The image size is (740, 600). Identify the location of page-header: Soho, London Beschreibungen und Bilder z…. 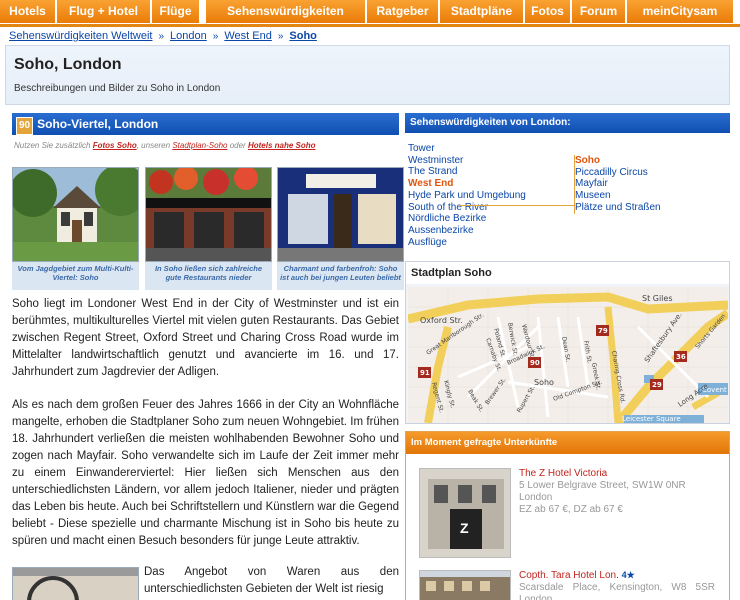
(367, 75).